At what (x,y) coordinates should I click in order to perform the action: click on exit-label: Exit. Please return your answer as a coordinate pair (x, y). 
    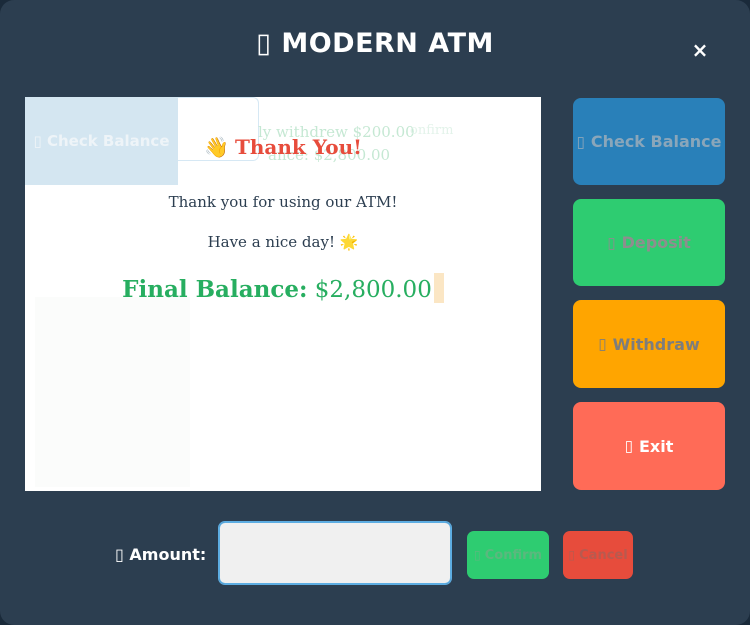
    Looking at the image, I should click on (656, 446).